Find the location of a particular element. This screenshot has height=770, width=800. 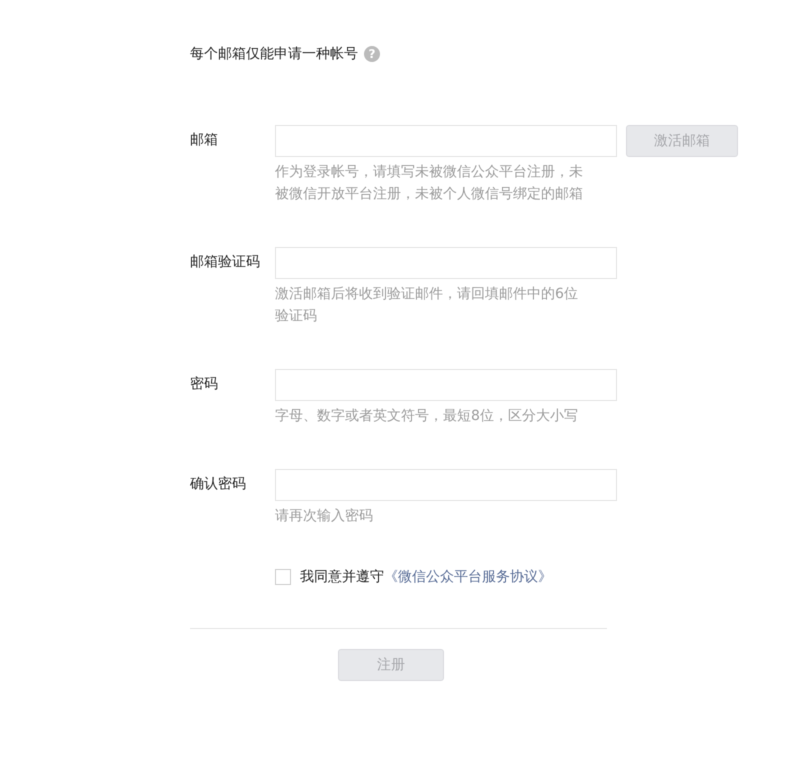

field-hint: 请再次输入密码 is located at coordinates (324, 516).